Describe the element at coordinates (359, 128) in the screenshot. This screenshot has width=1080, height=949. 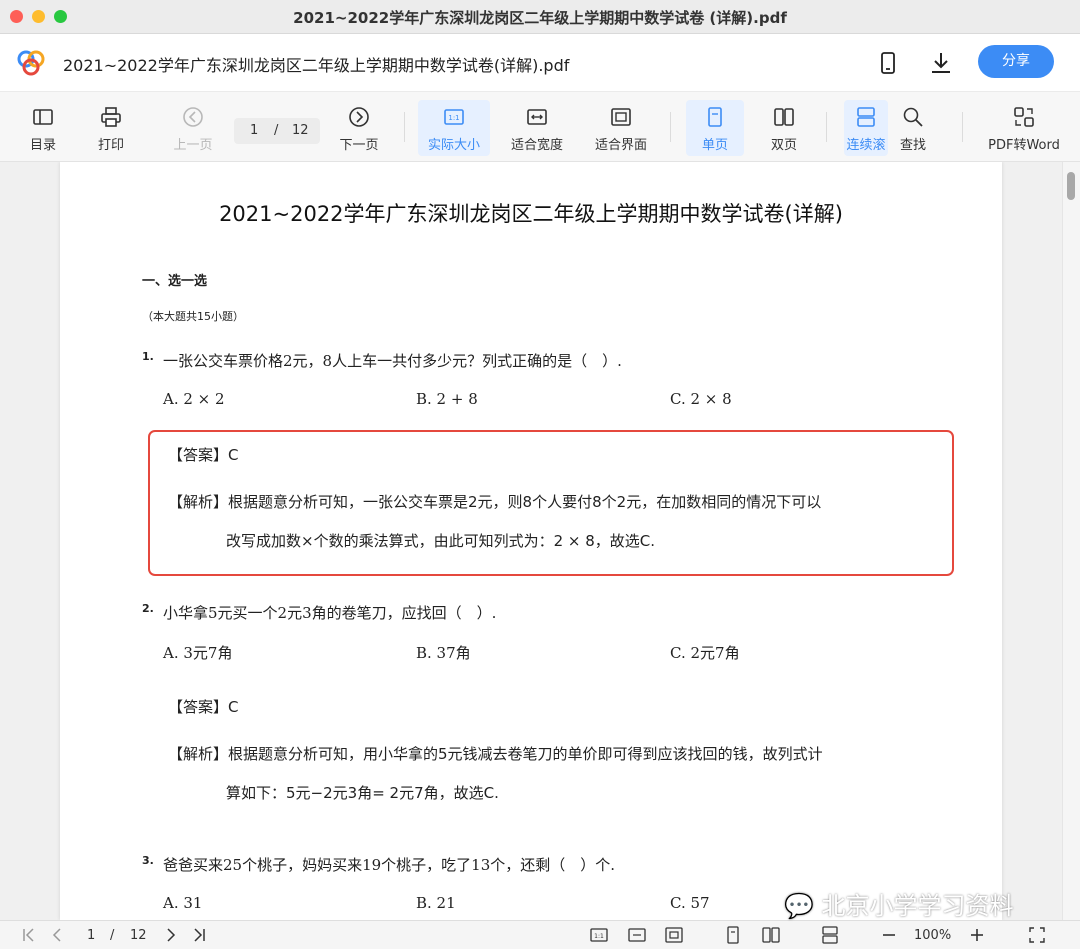
I see `next-page-button: 下一页` at that location.